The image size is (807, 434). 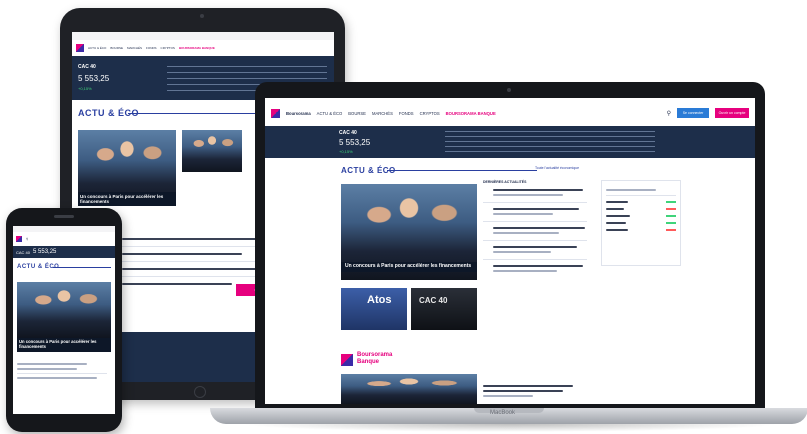 I want to click on laptop-ticker: CAC 40 5 553,25 +0,15%, so click(x=510, y=142).